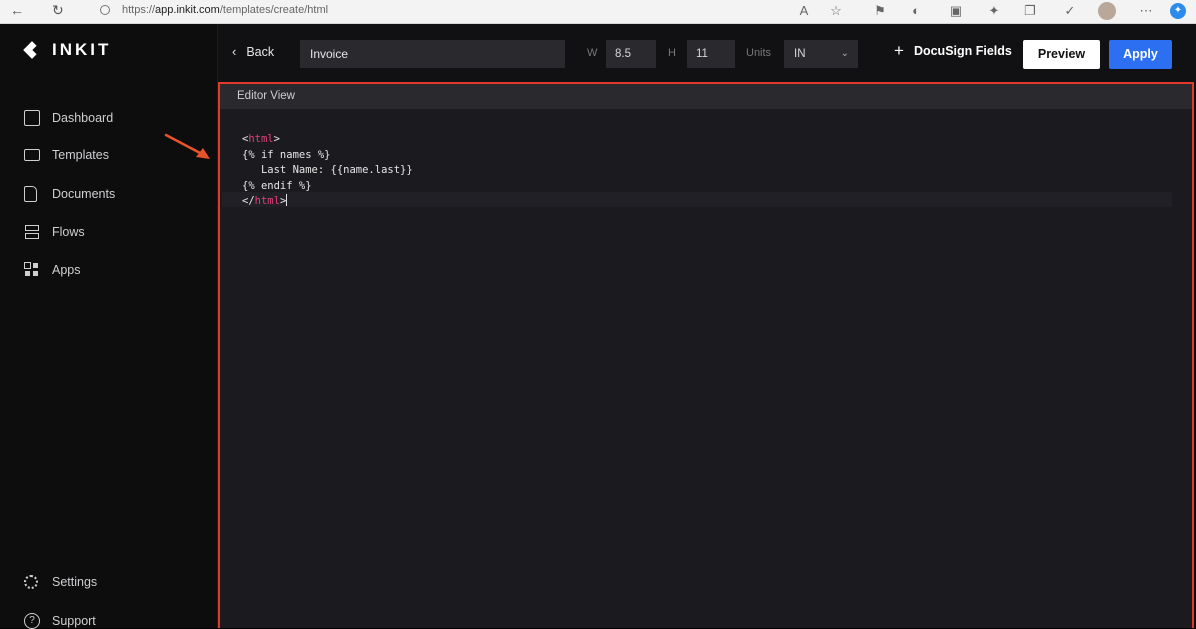 This screenshot has height=629, width=1196. I want to click on back-button: ‹ Back, so click(253, 51).